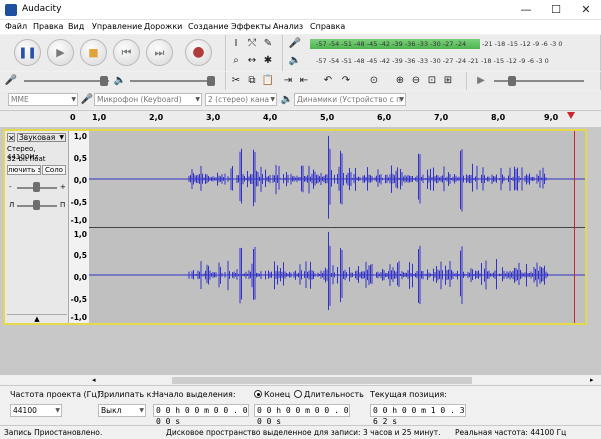  Describe the element at coordinates (270, 117) in the screenshot. I see `ruler-label: 4,0` at that location.